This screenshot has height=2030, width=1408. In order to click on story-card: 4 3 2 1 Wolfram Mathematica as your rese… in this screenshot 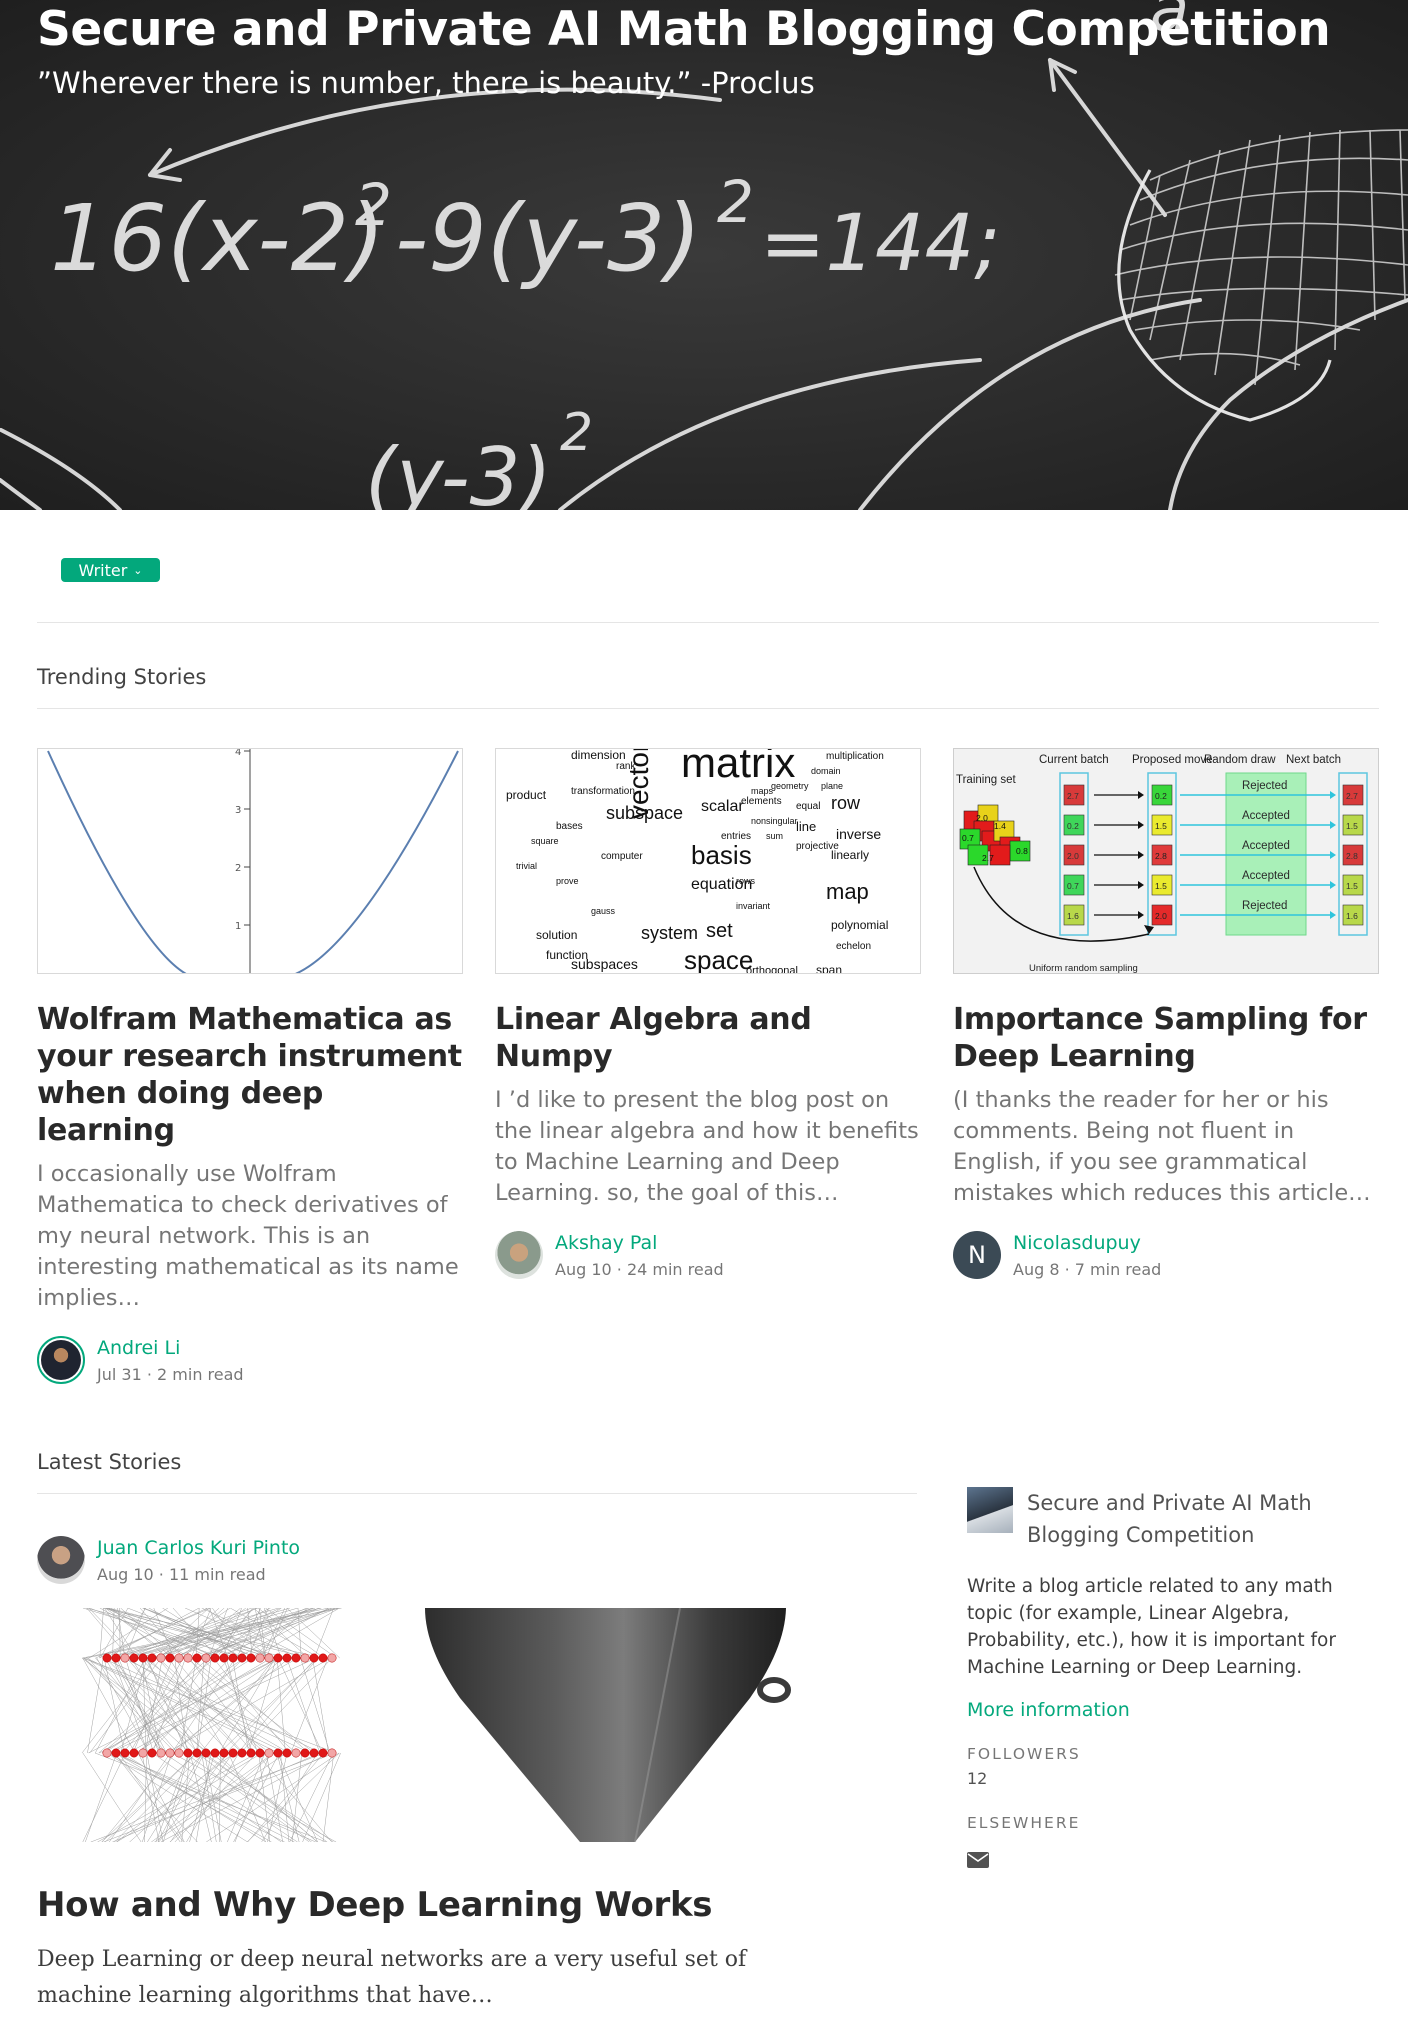, I will do `click(251, 1066)`.